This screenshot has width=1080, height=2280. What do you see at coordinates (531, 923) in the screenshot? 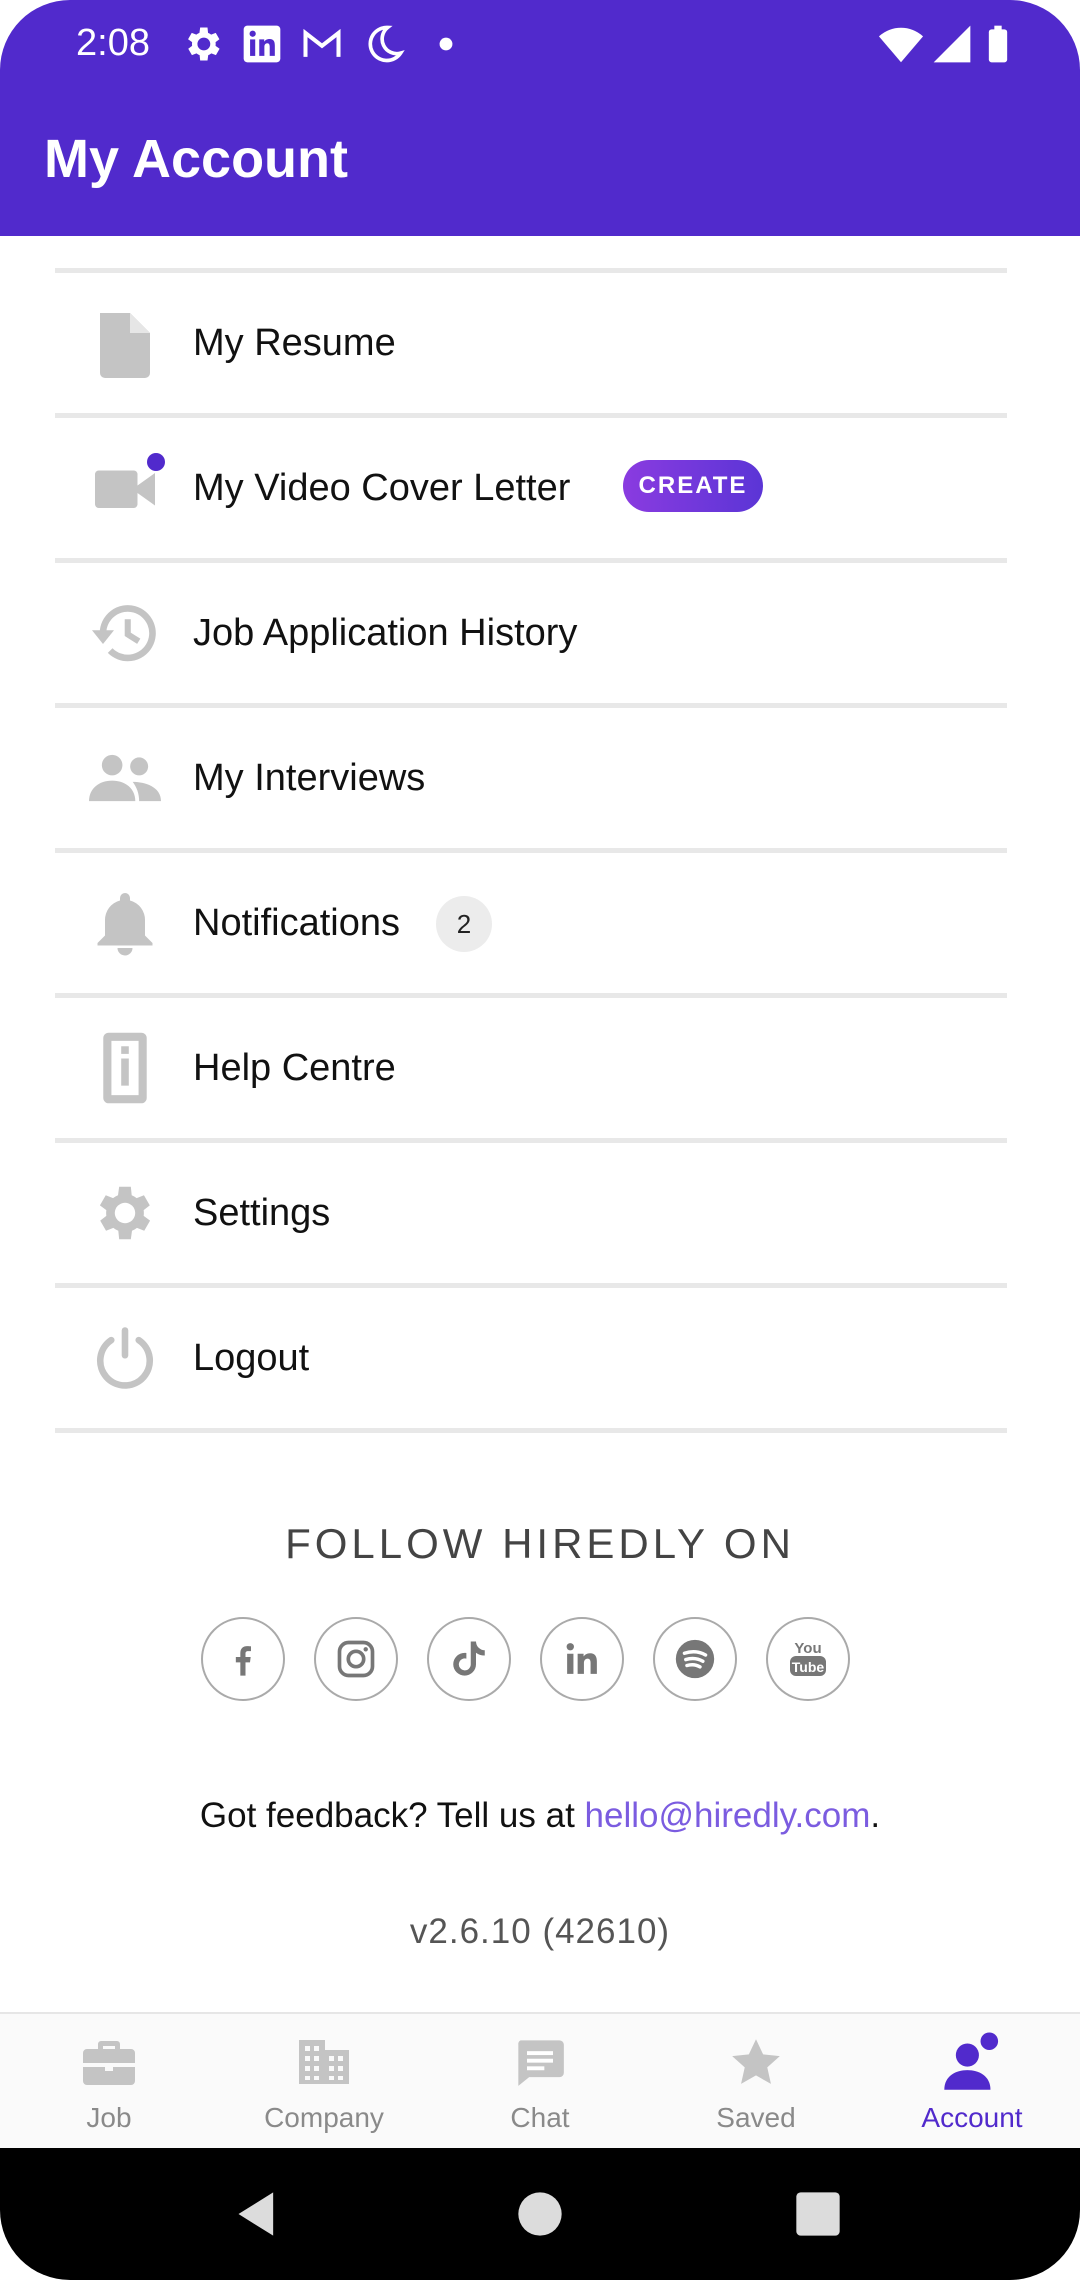
I see `menu-item-notifications: Notifications 2` at bounding box center [531, 923].